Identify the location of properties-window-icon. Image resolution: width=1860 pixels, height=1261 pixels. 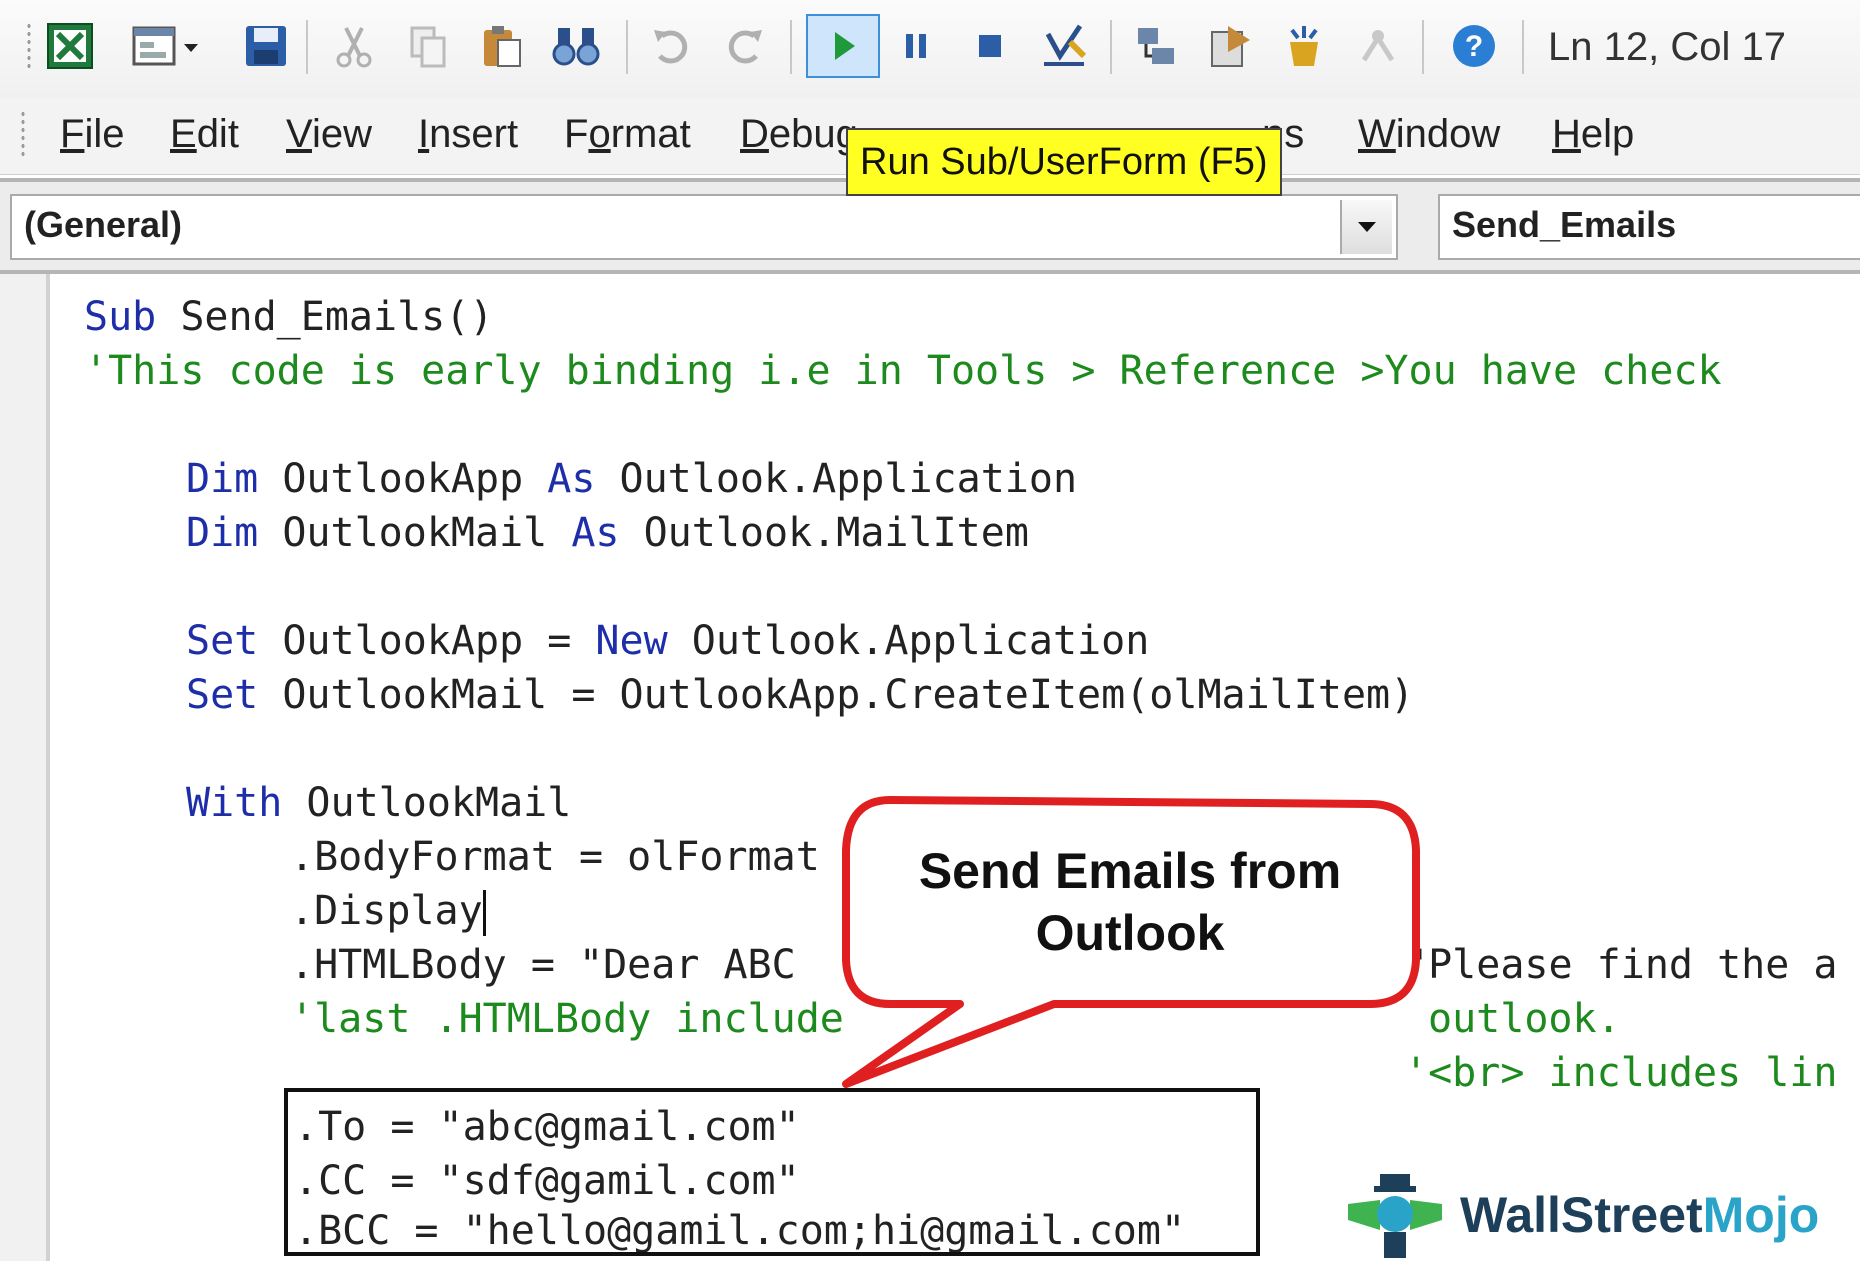
(1230, 46).